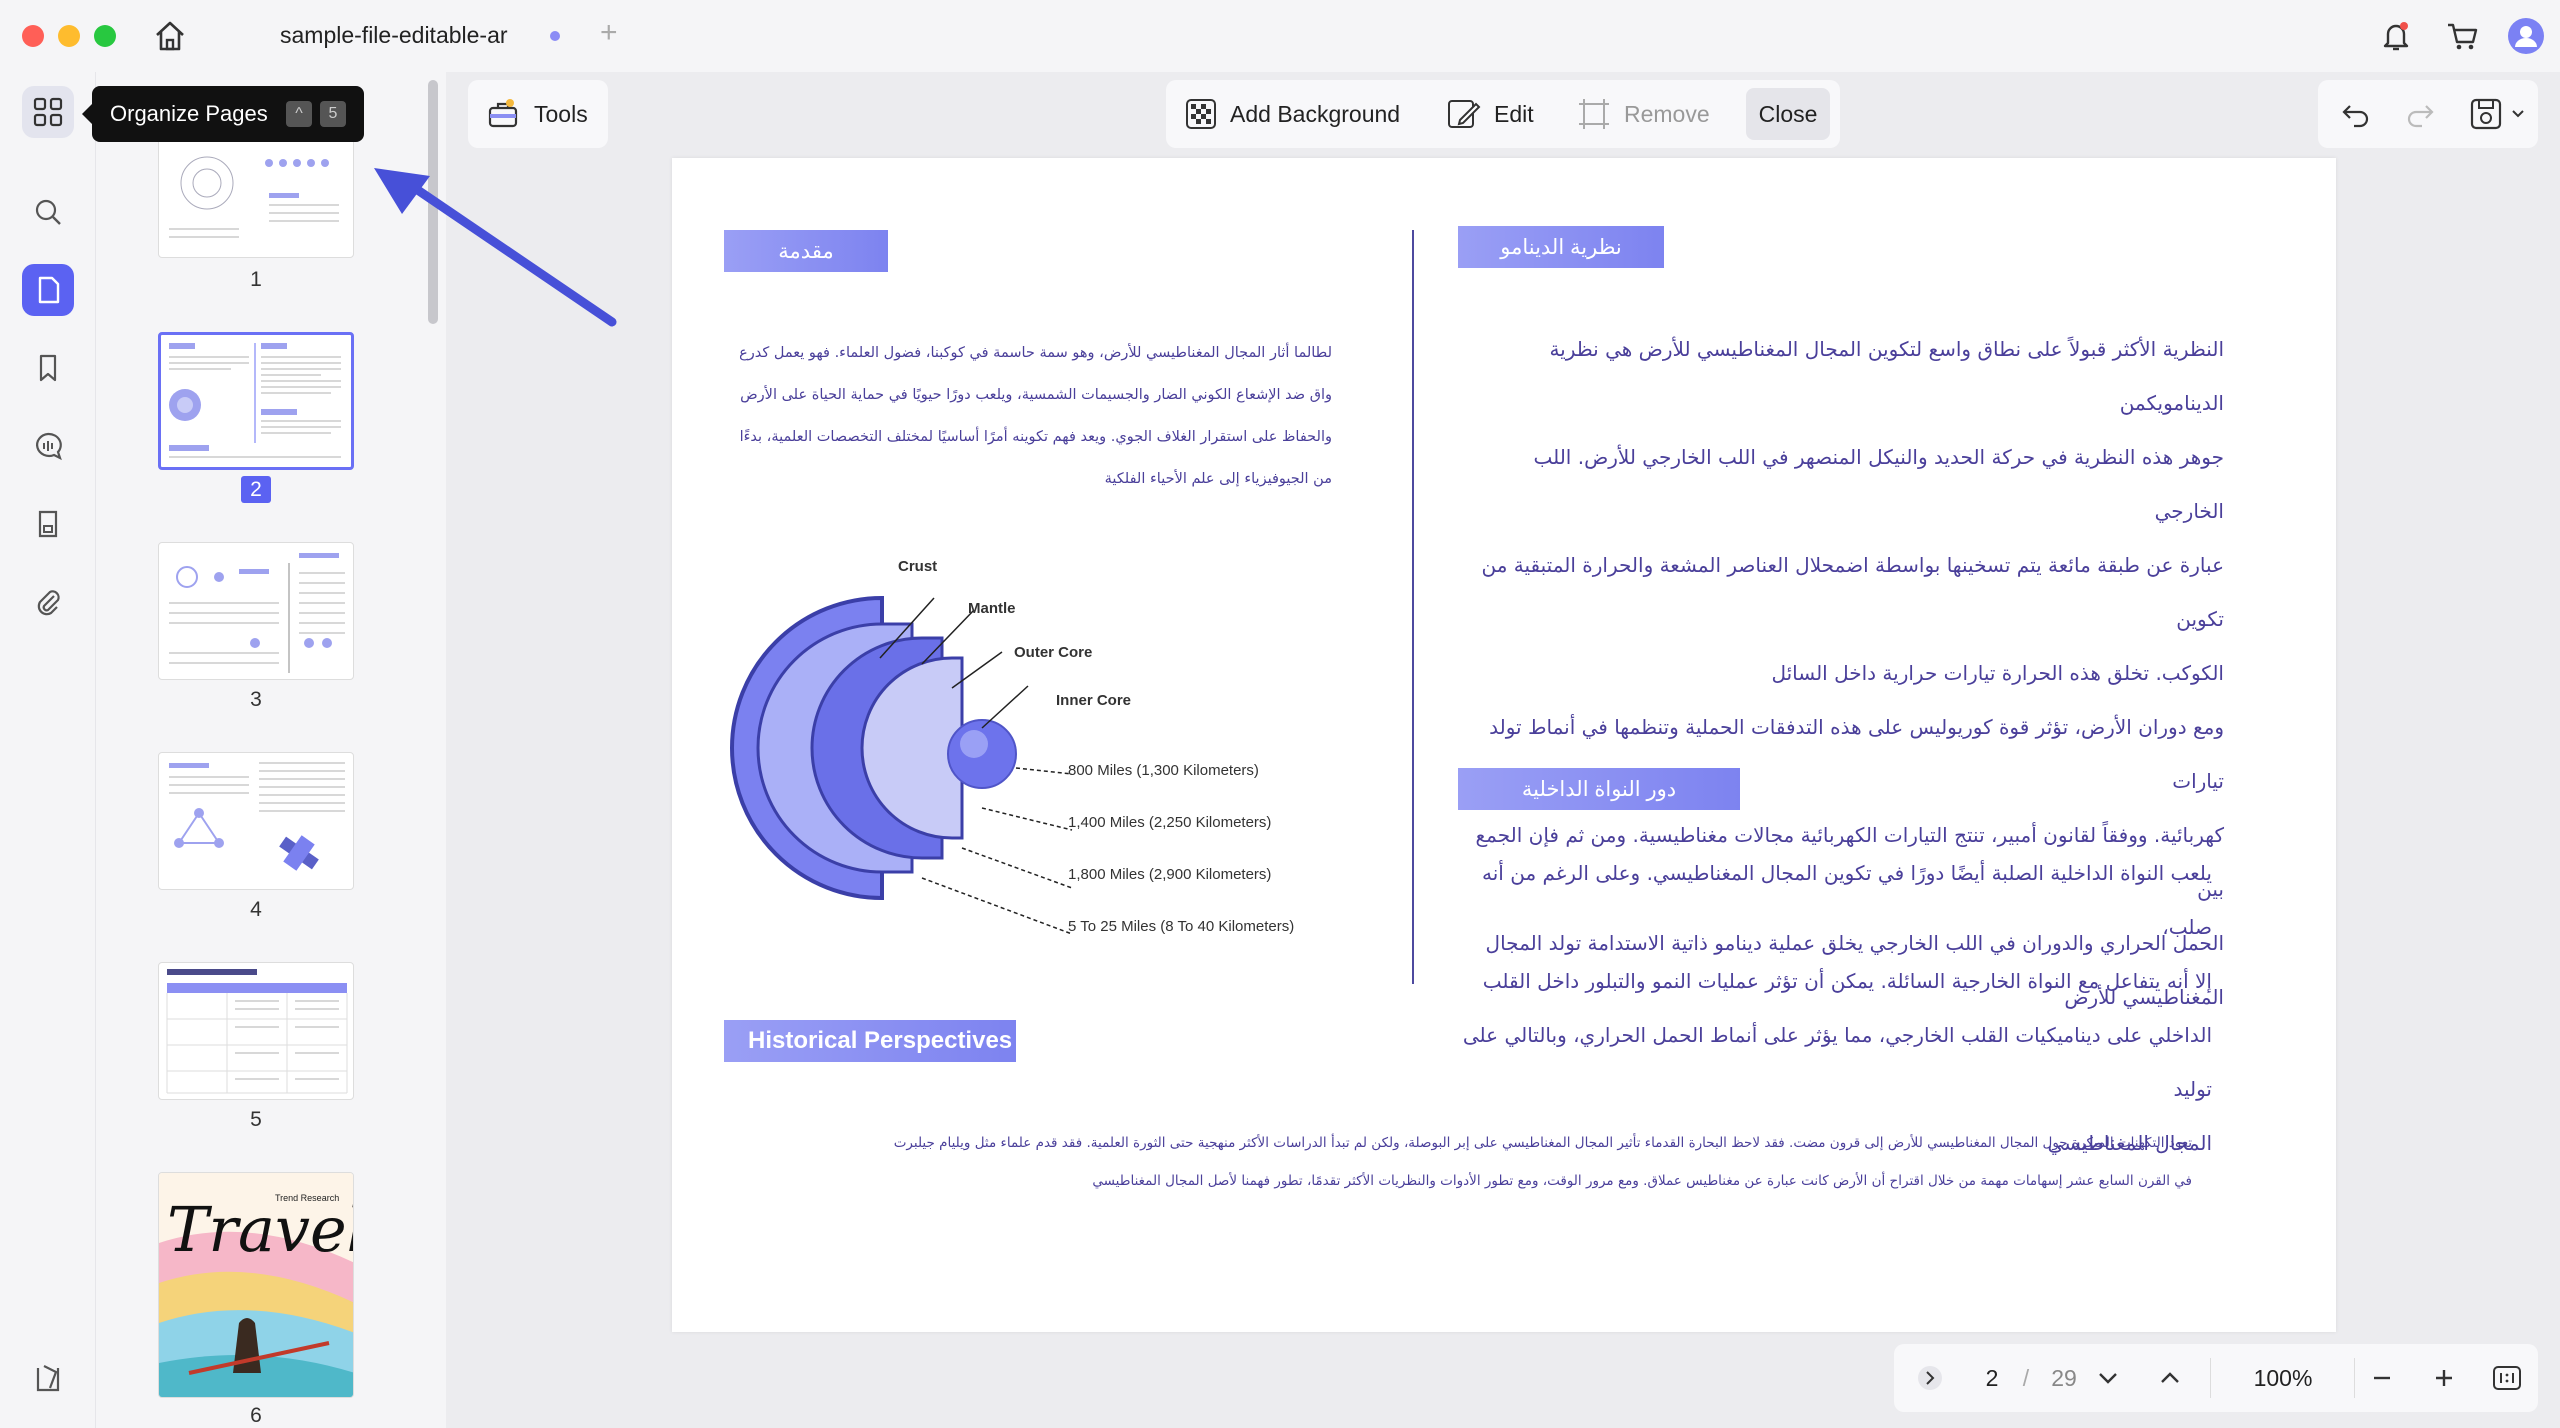 This screenshot has width=2560, height=1428. Describe the element at coordinates (555, 36) in the screenshot. I see `unsaved-dot-icon` at that location.